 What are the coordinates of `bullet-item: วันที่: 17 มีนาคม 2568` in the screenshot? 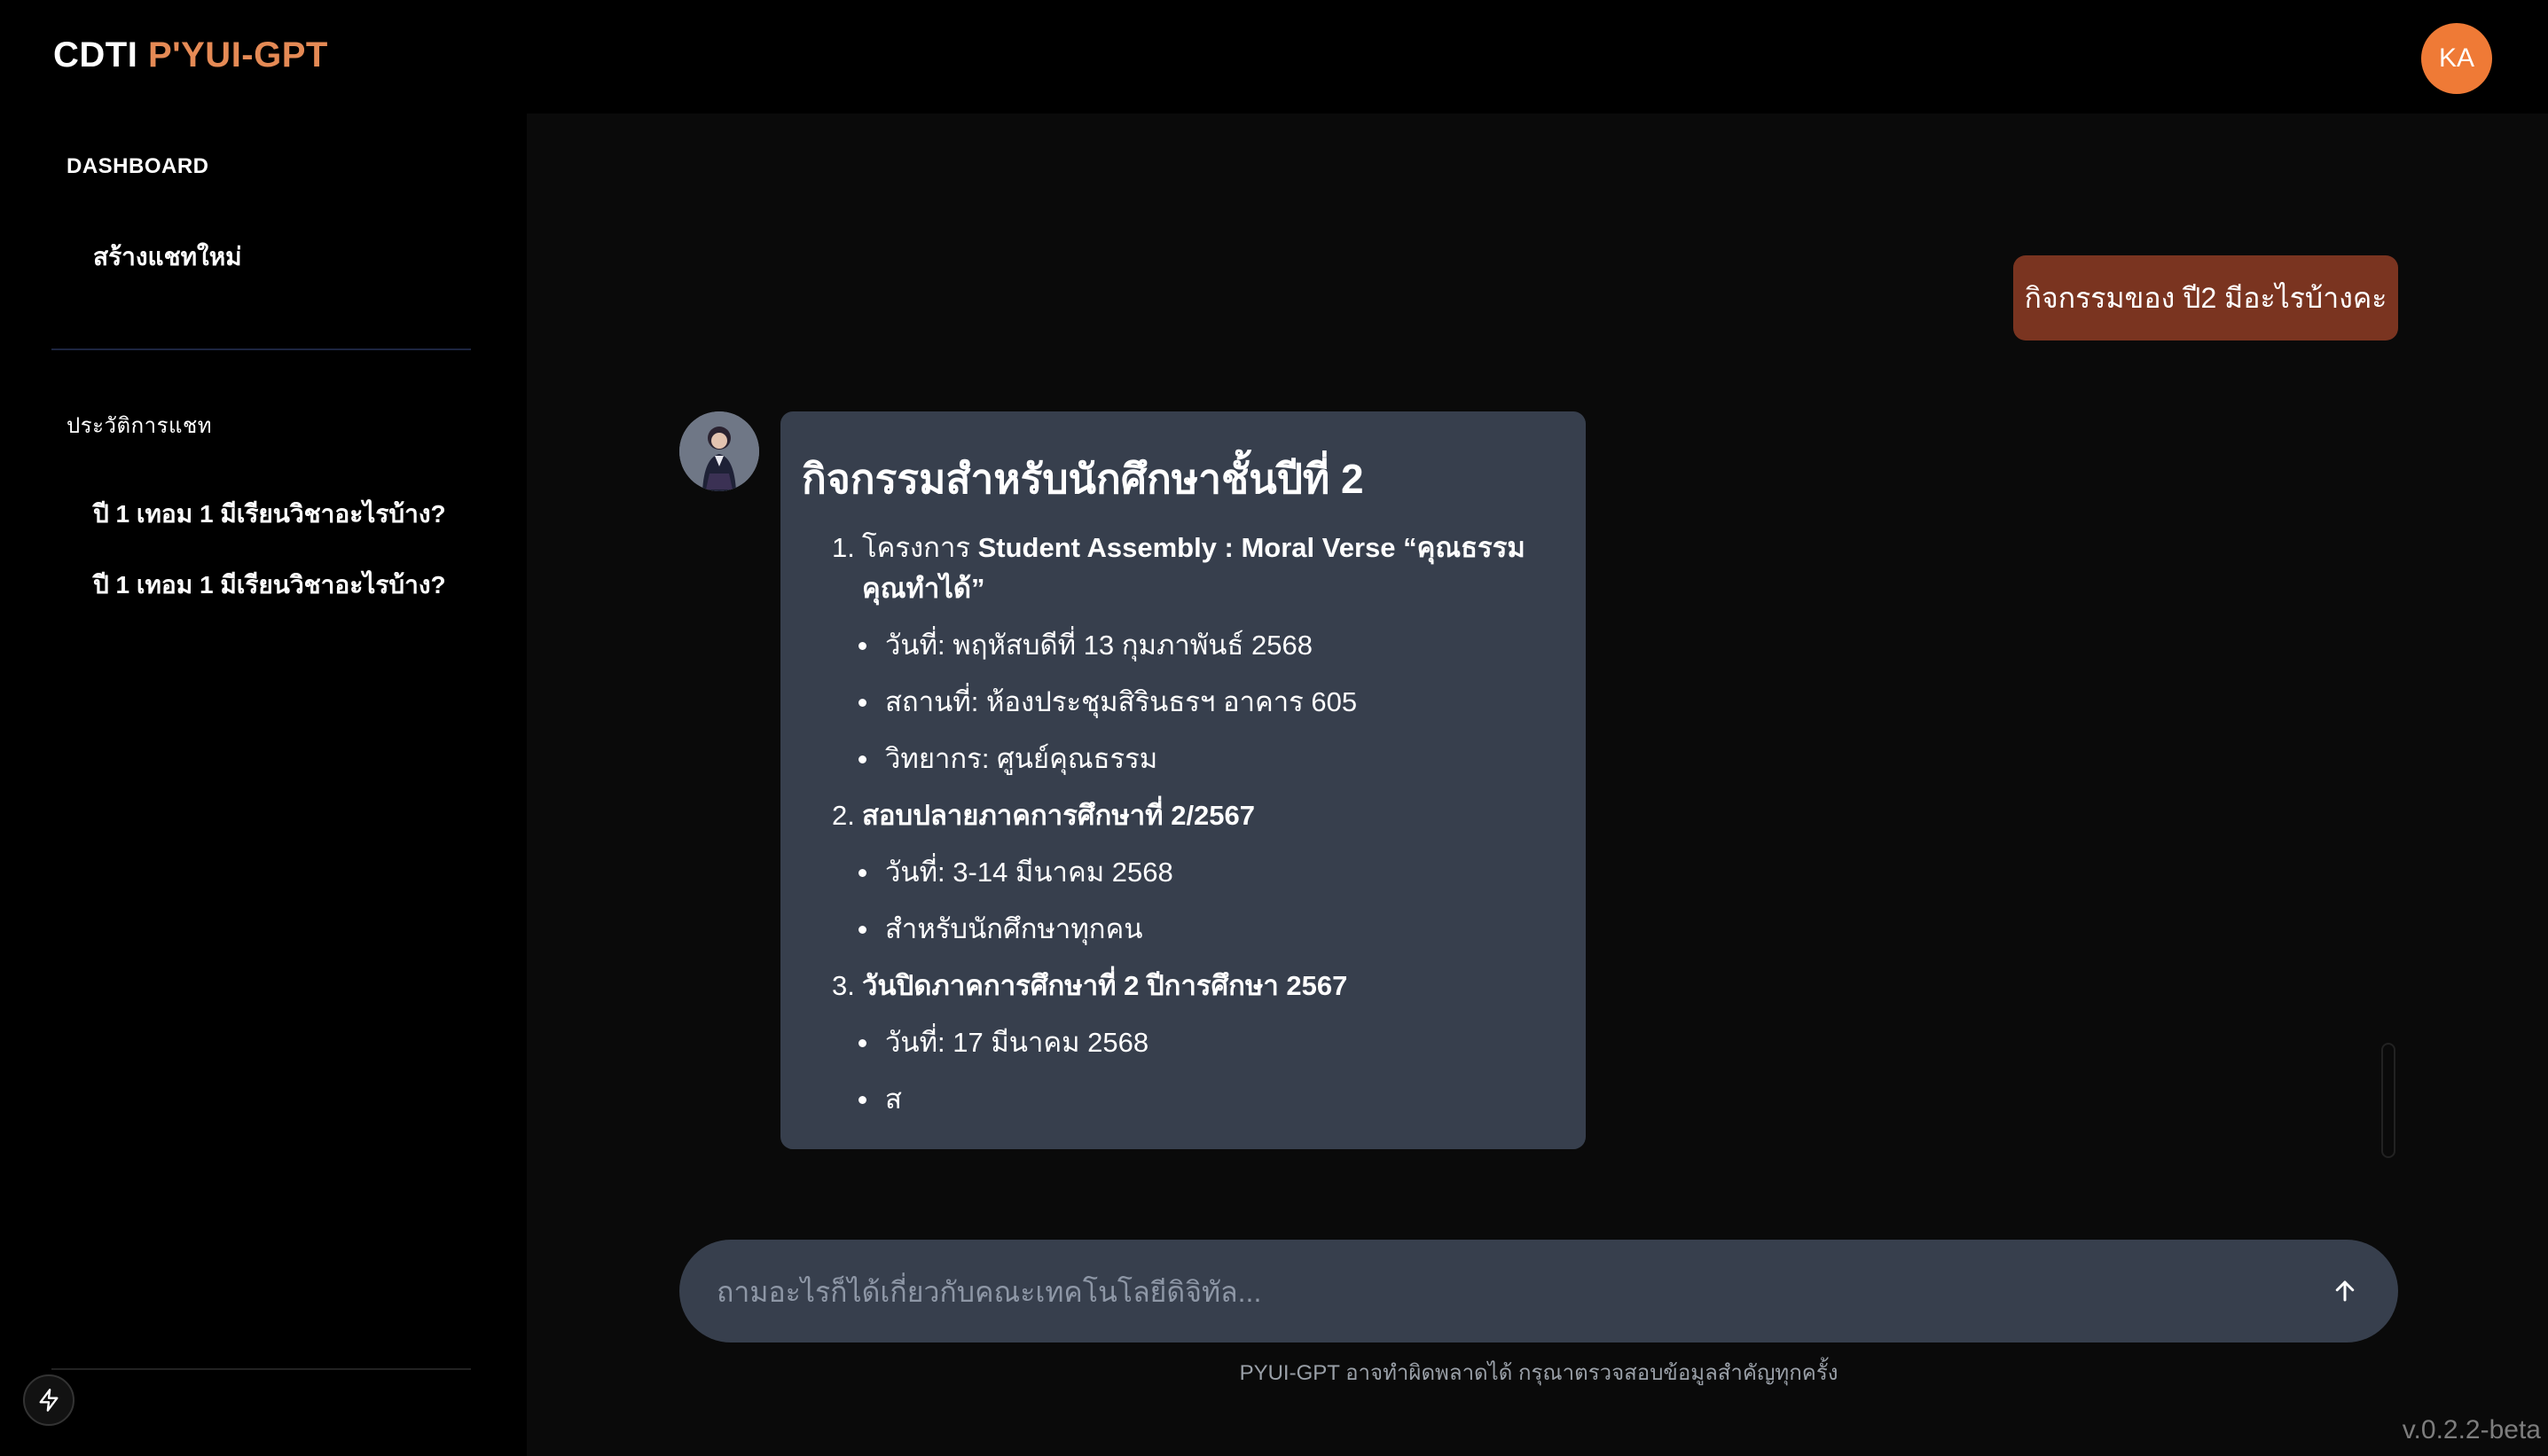 It's located at (1183, 1042).